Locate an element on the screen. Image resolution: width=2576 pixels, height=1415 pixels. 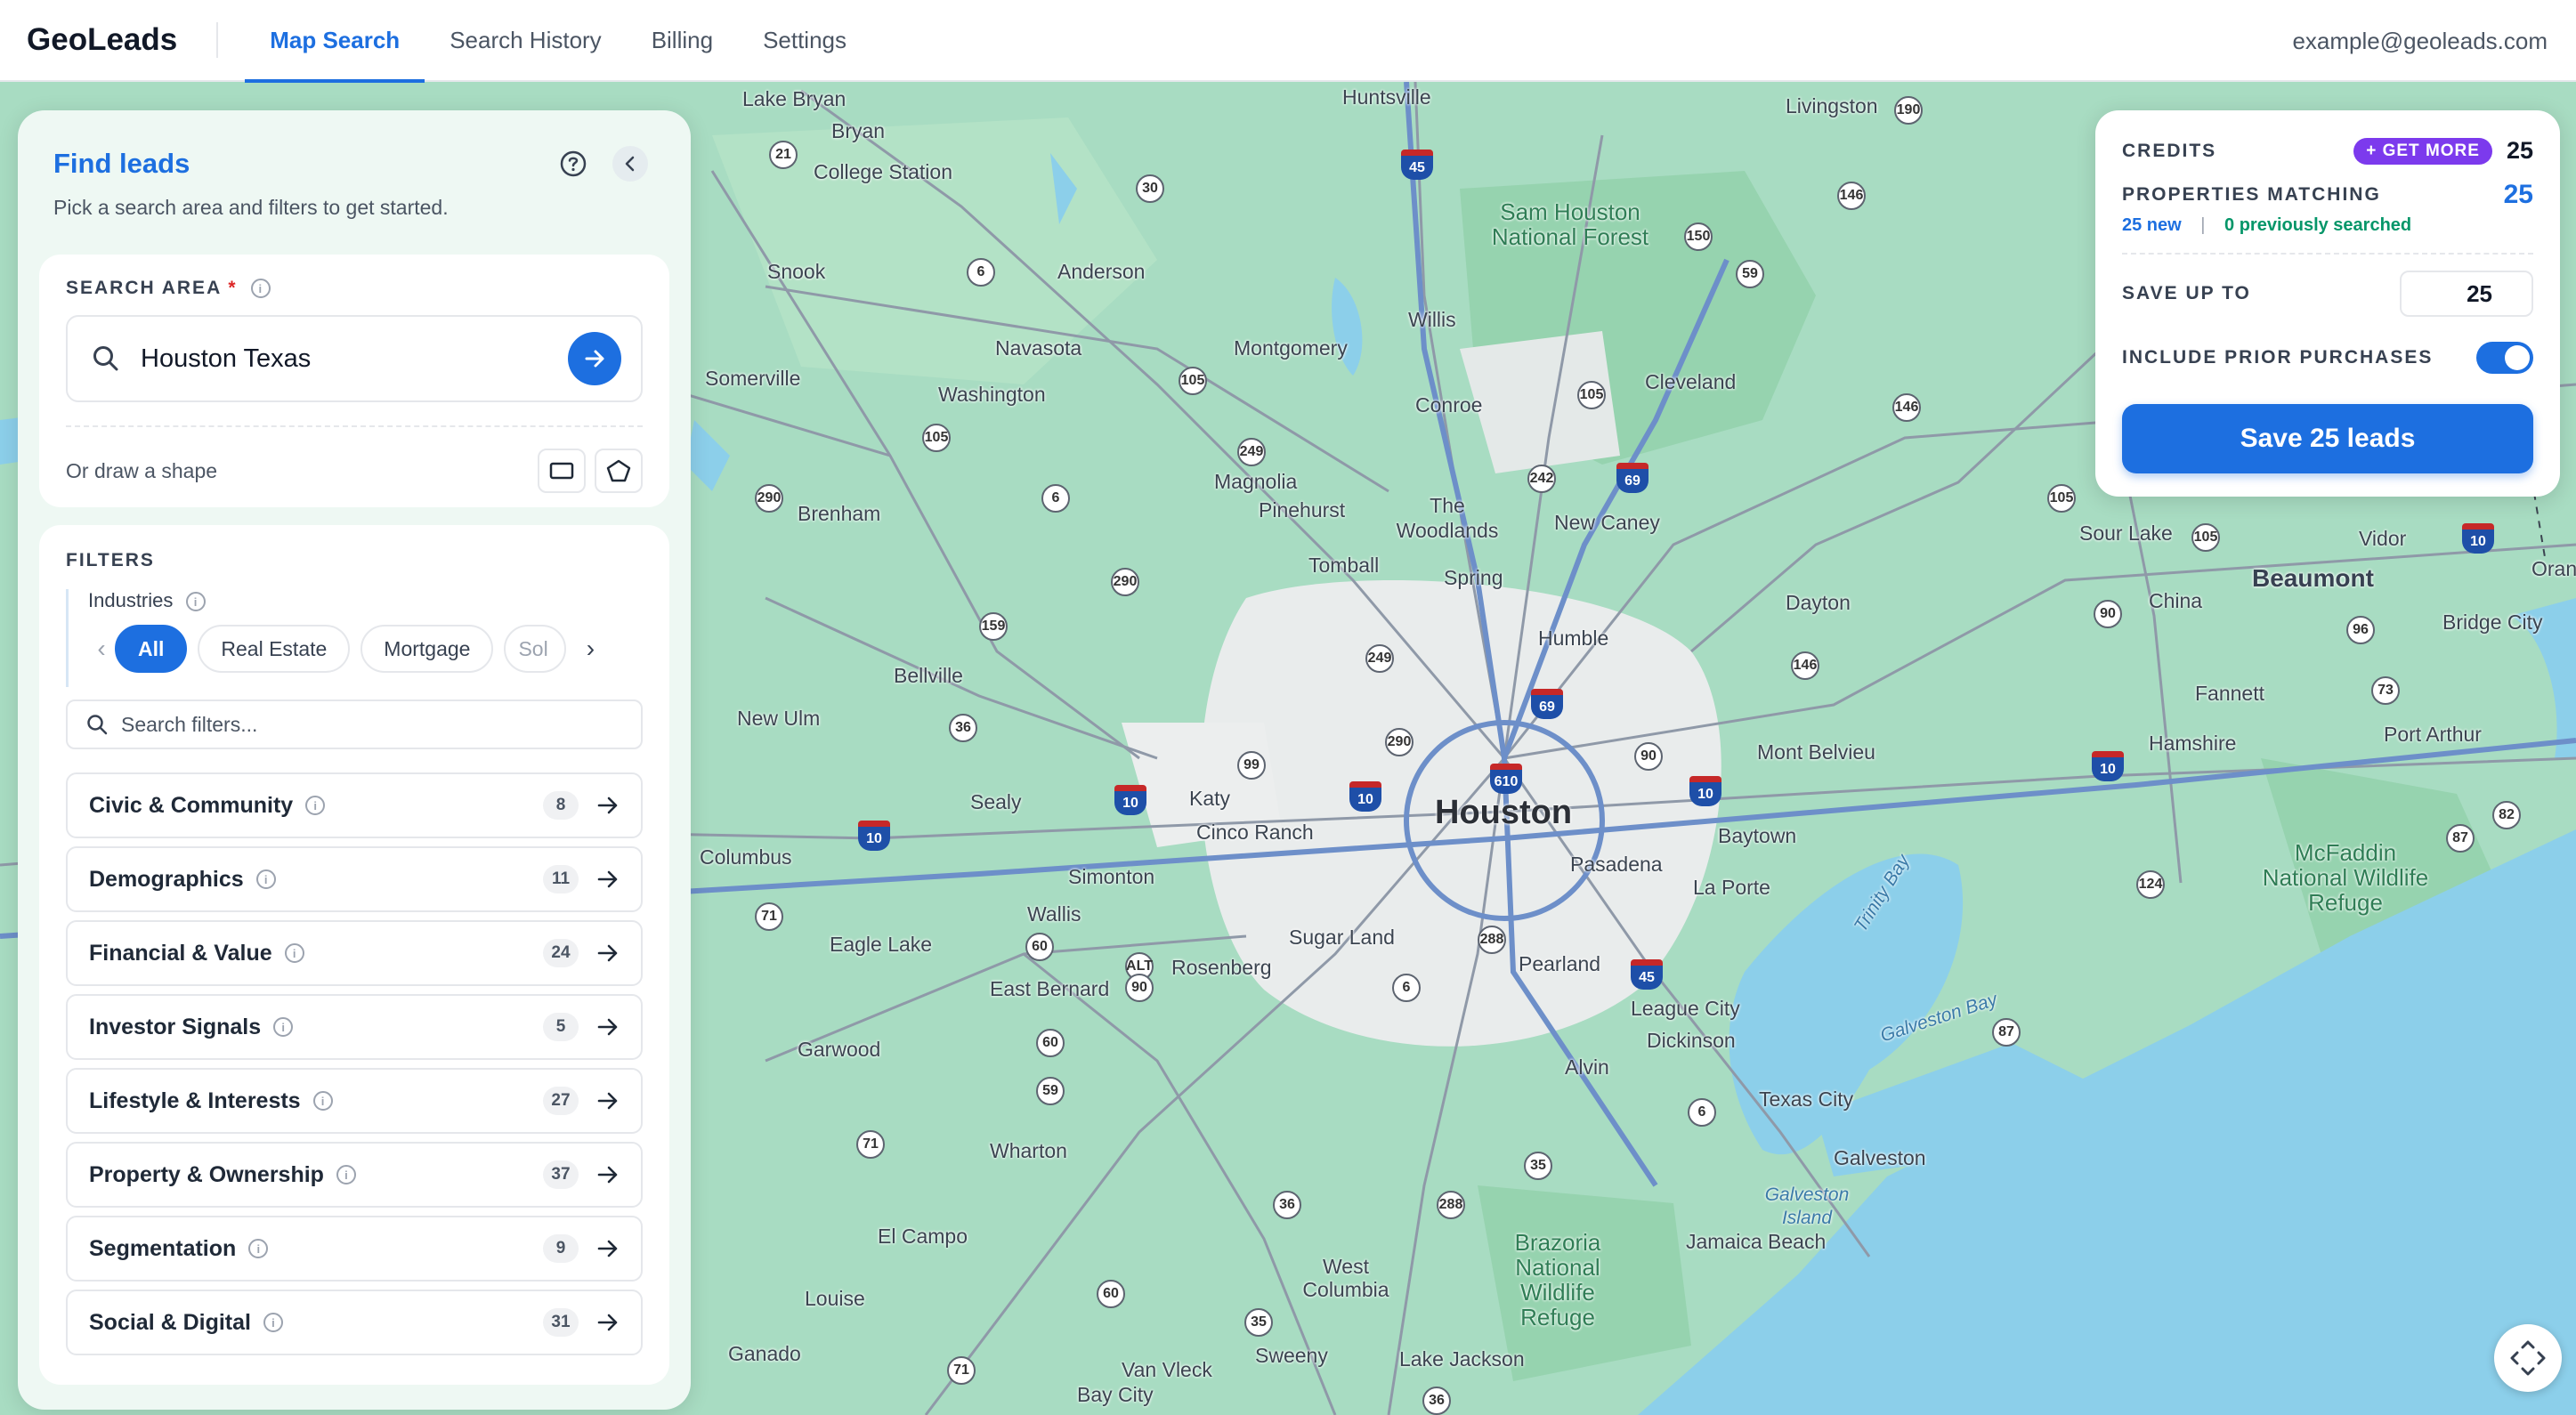
save-leads-button: Save 25 leads is located at coordinates (2327, 438).